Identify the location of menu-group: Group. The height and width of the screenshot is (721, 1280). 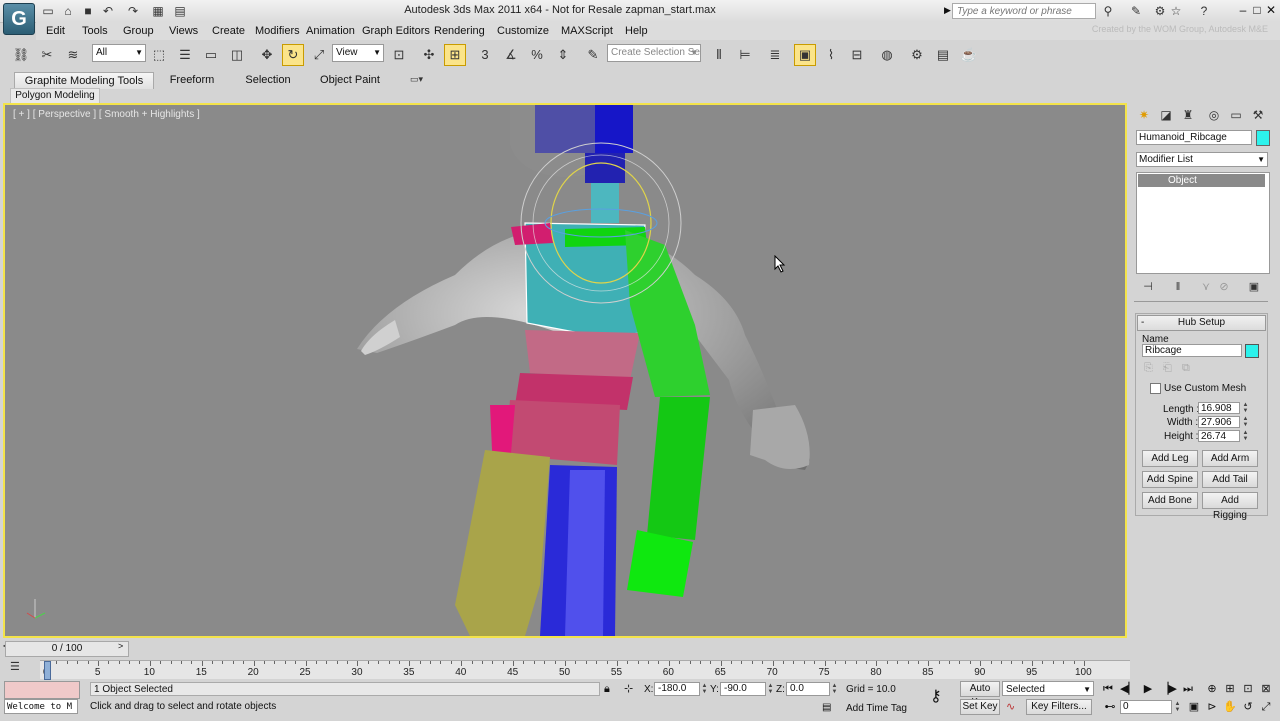
(138, 31).